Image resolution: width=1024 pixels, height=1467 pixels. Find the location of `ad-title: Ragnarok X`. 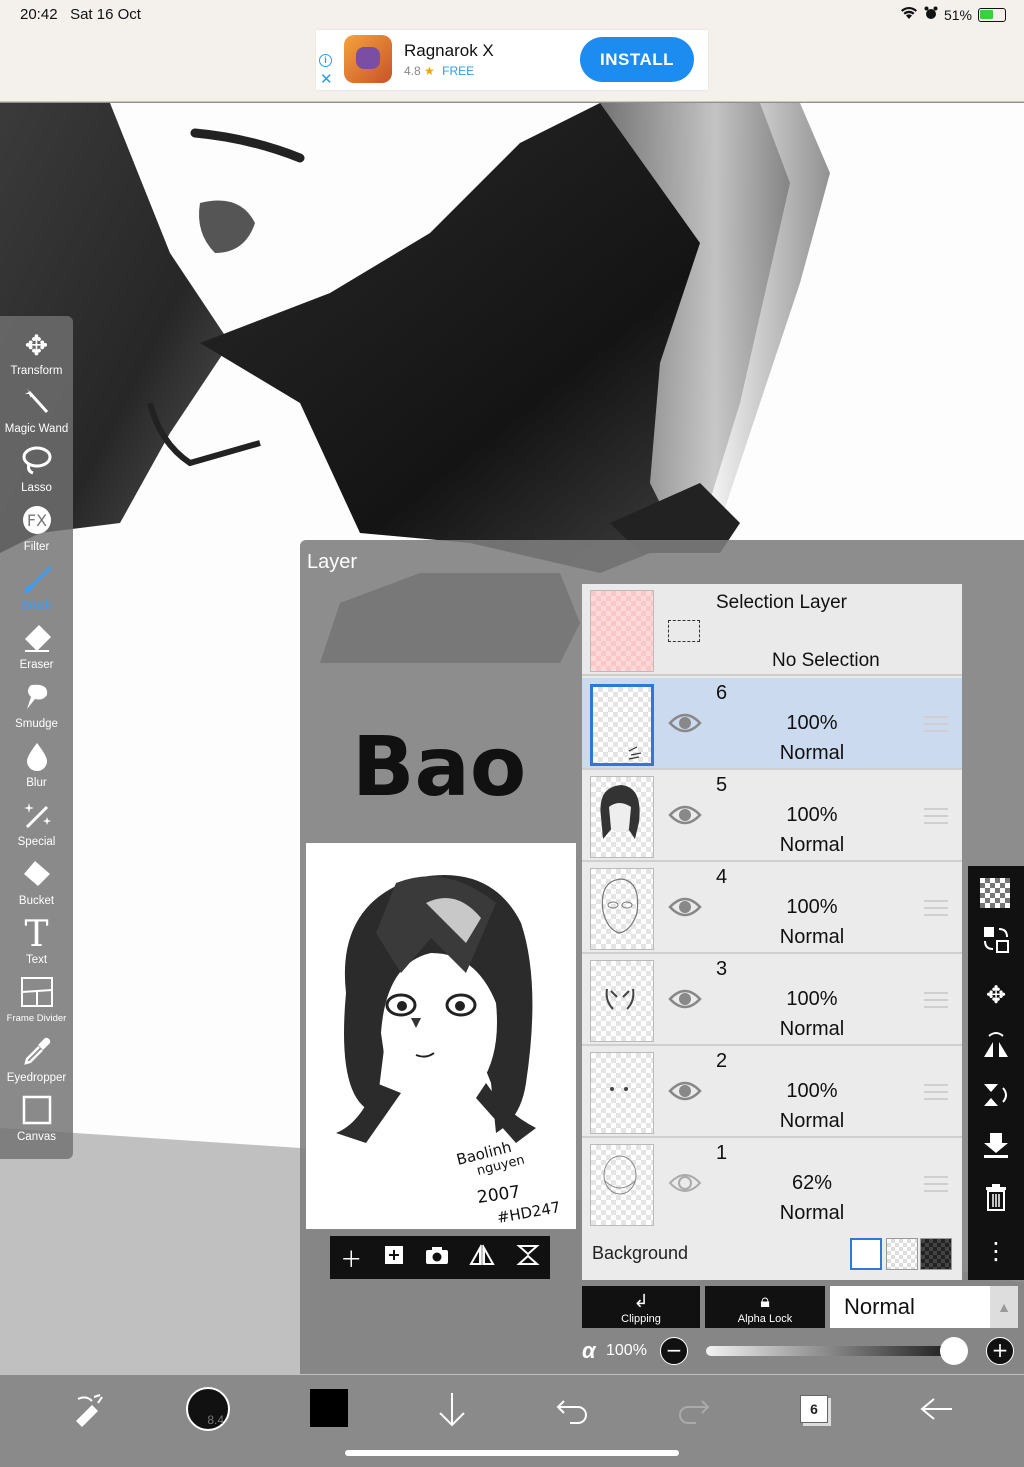

ad-title: Ragnarok X is located at coordinates (449, 51).